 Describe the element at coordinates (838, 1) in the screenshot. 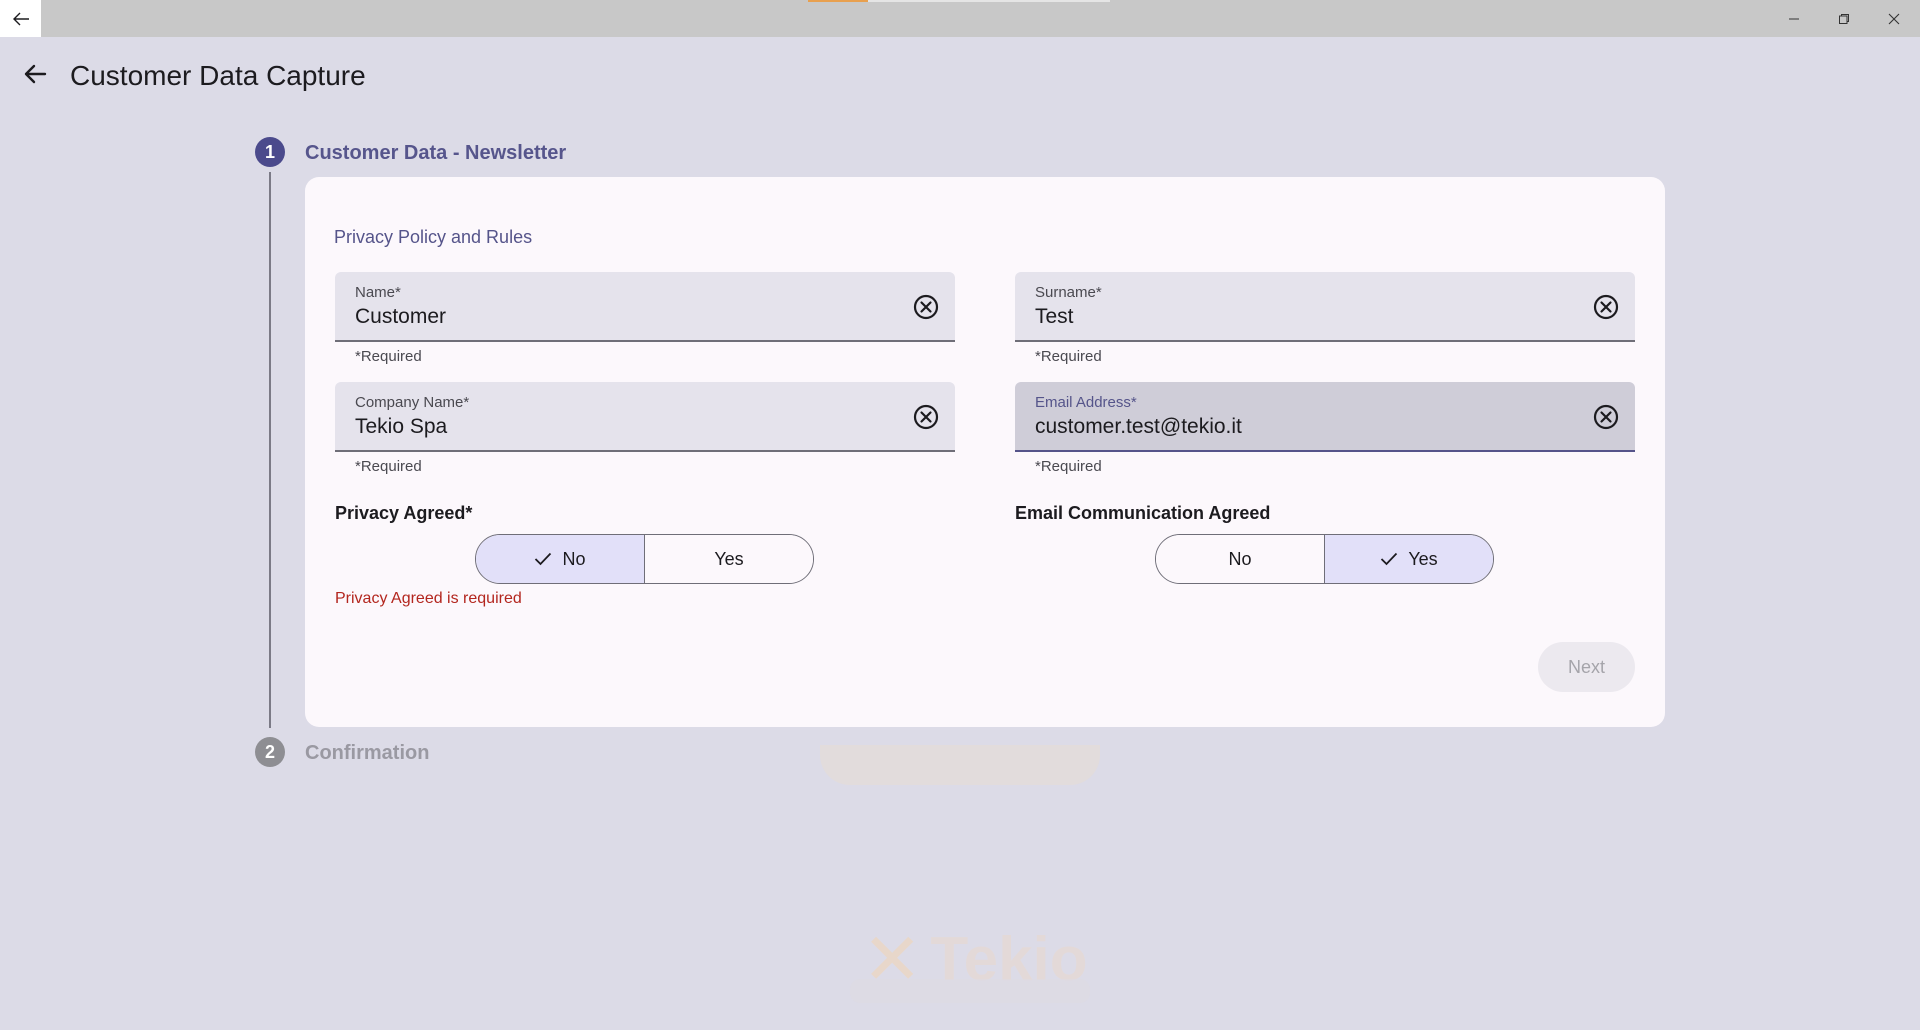

I see `loading-indicator` at that location.